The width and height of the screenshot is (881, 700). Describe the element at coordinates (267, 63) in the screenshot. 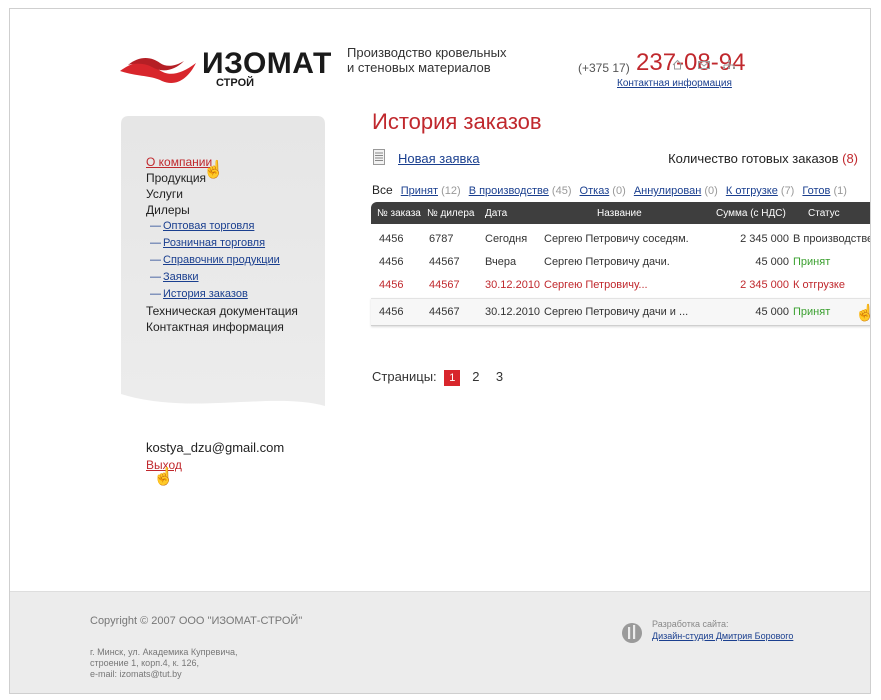

I see `logo-wordmark: ИЗОМАТ` at that location.